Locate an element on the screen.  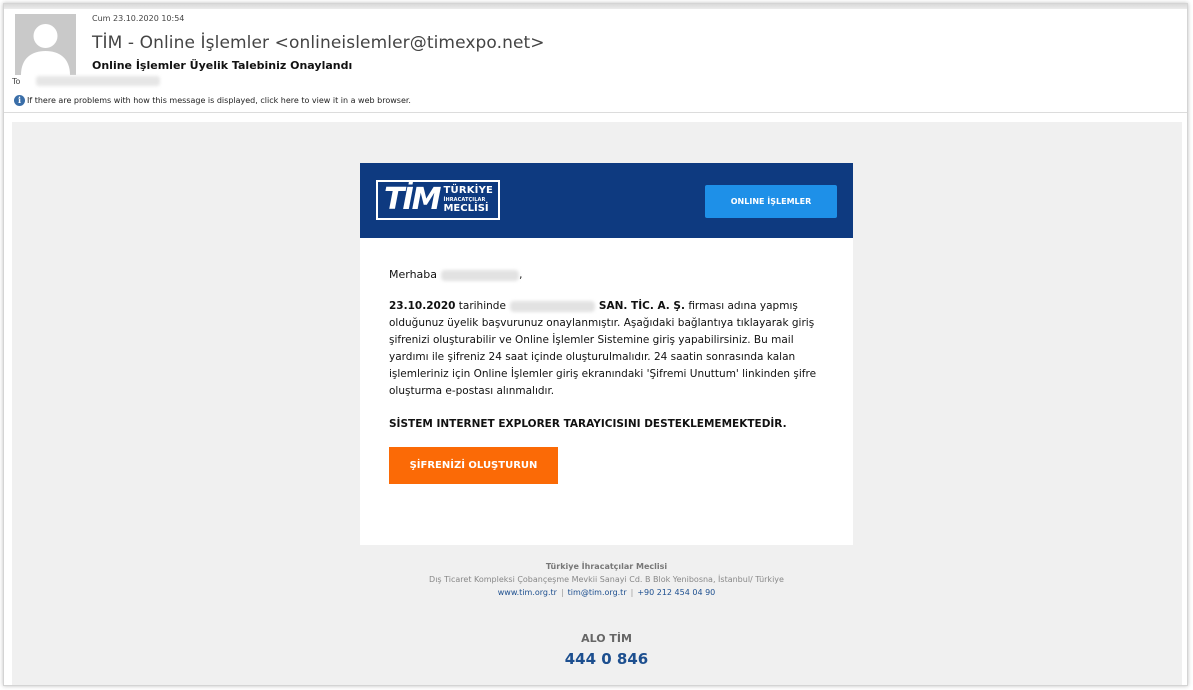
tim-logo: TİM TÜRKİYE İHRACATÇILAR MECLİSİ is located at coordinates (438, 200).